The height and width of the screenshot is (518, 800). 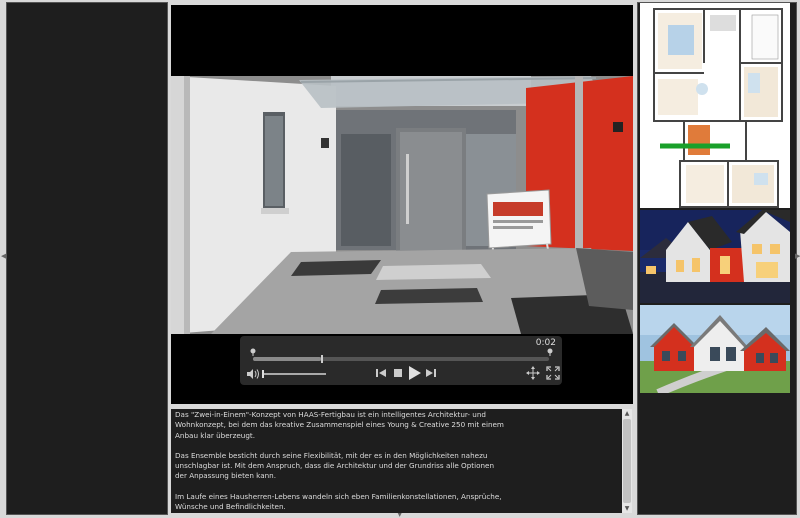 What do you see at coordinates (398, 373) in the screenshot?
I see `stop-icon` at bounding box center [398, 373].